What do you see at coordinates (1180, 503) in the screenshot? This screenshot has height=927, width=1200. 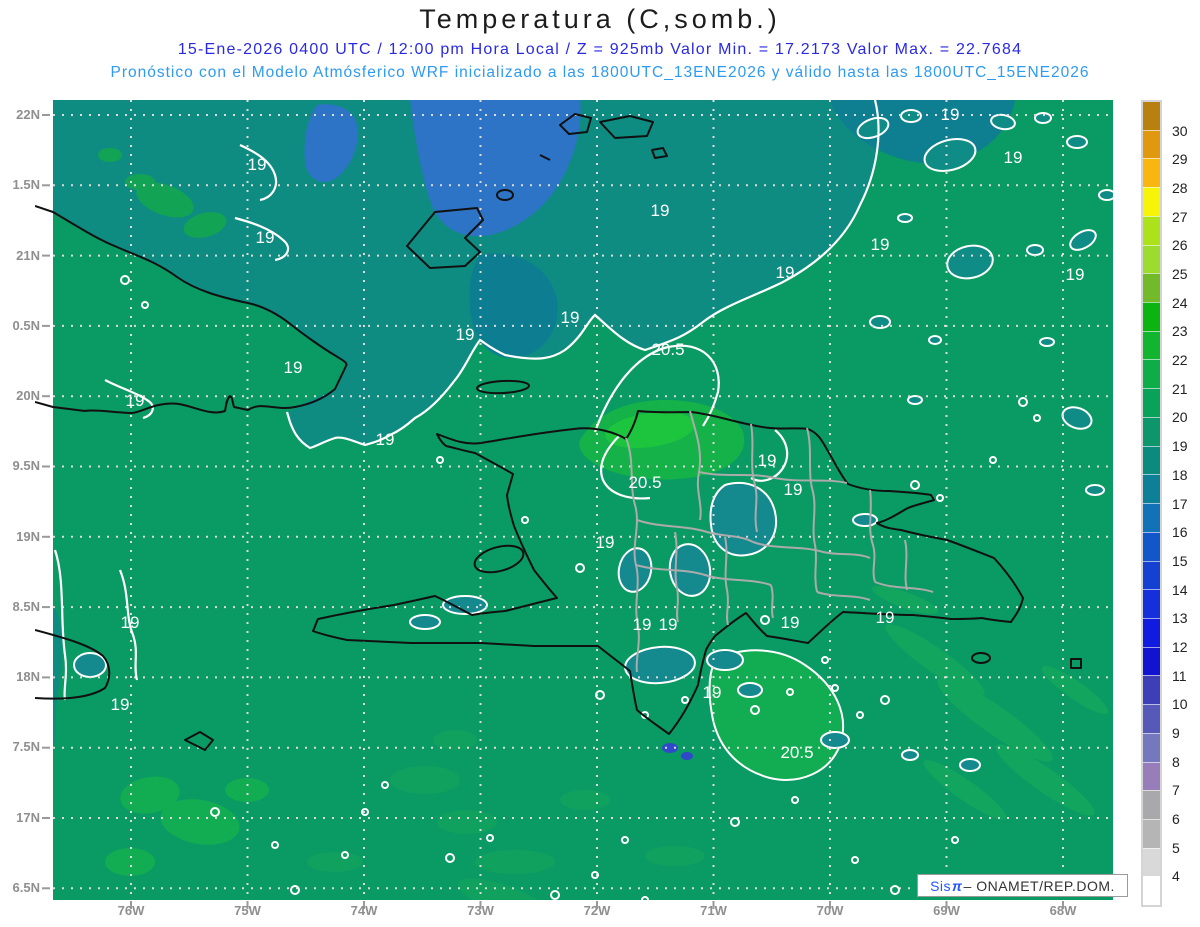 I see `colorbar-tick: 17` at bounding box center [1180, 503].